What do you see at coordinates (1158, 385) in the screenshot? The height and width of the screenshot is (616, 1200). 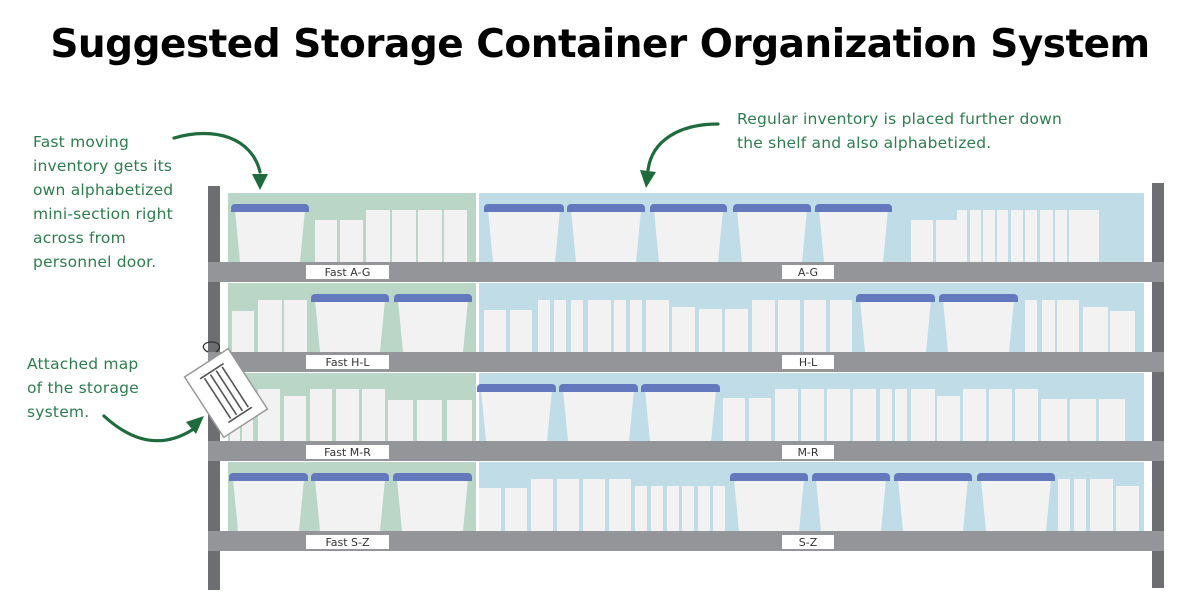 I see `right-post` at bounding box center [1158, 385].